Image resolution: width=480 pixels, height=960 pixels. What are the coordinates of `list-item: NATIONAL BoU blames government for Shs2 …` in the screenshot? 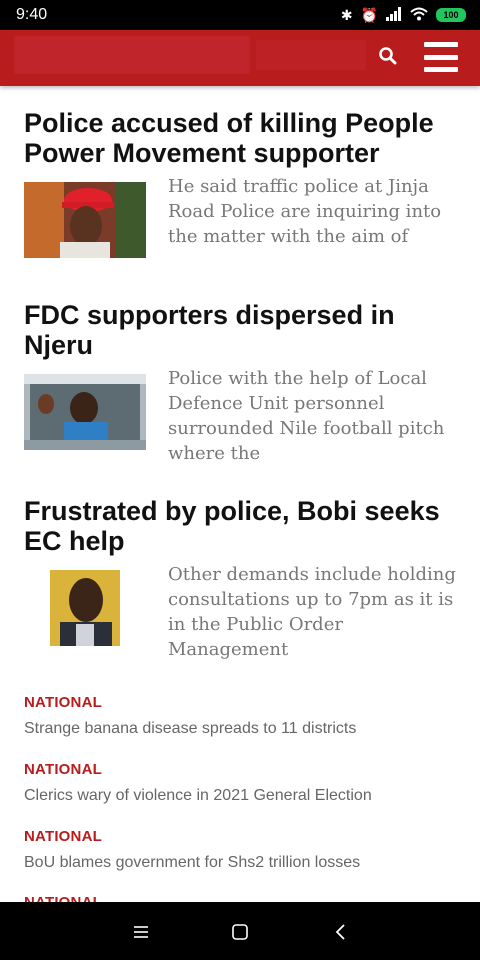 It's located at (244, 850).